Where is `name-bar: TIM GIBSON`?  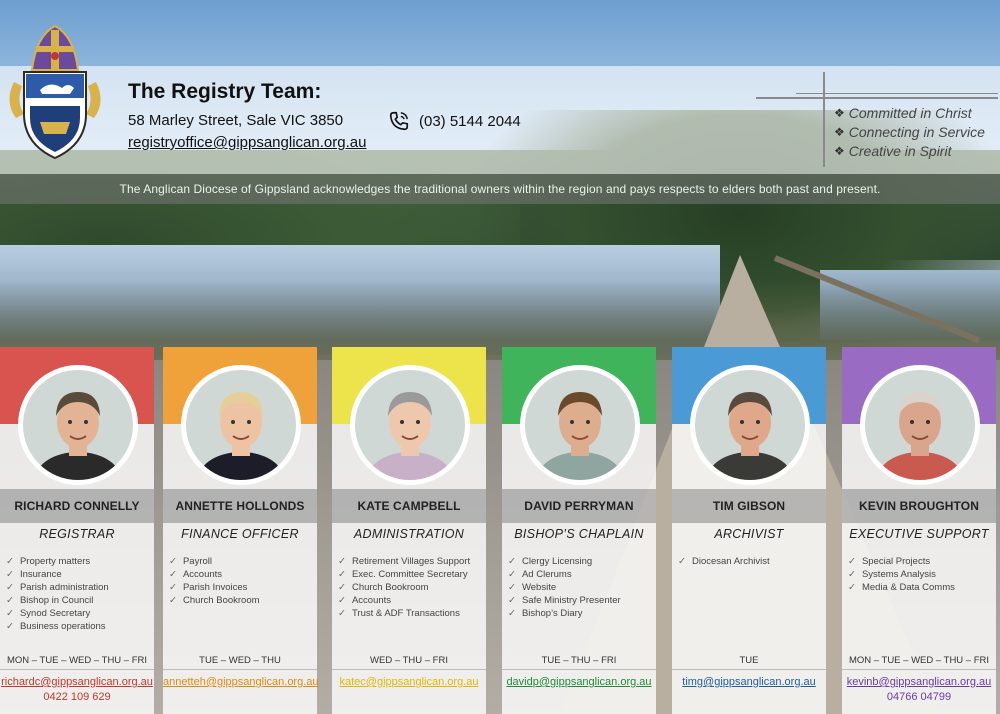
name-bar: TIM GIBSON is located at coordinates (749, 506).